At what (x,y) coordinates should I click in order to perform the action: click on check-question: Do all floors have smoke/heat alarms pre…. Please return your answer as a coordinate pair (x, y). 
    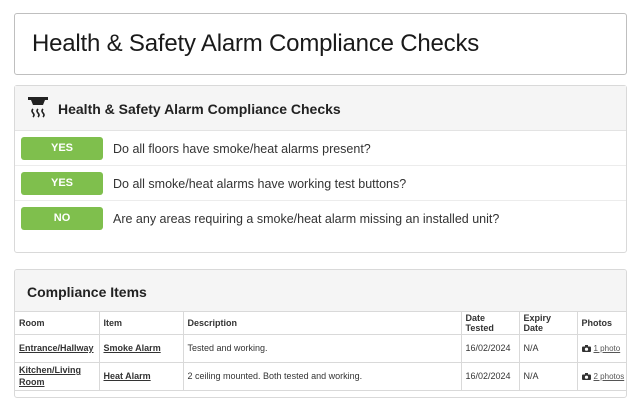
    Looking at the image, I should click on (242, 149).